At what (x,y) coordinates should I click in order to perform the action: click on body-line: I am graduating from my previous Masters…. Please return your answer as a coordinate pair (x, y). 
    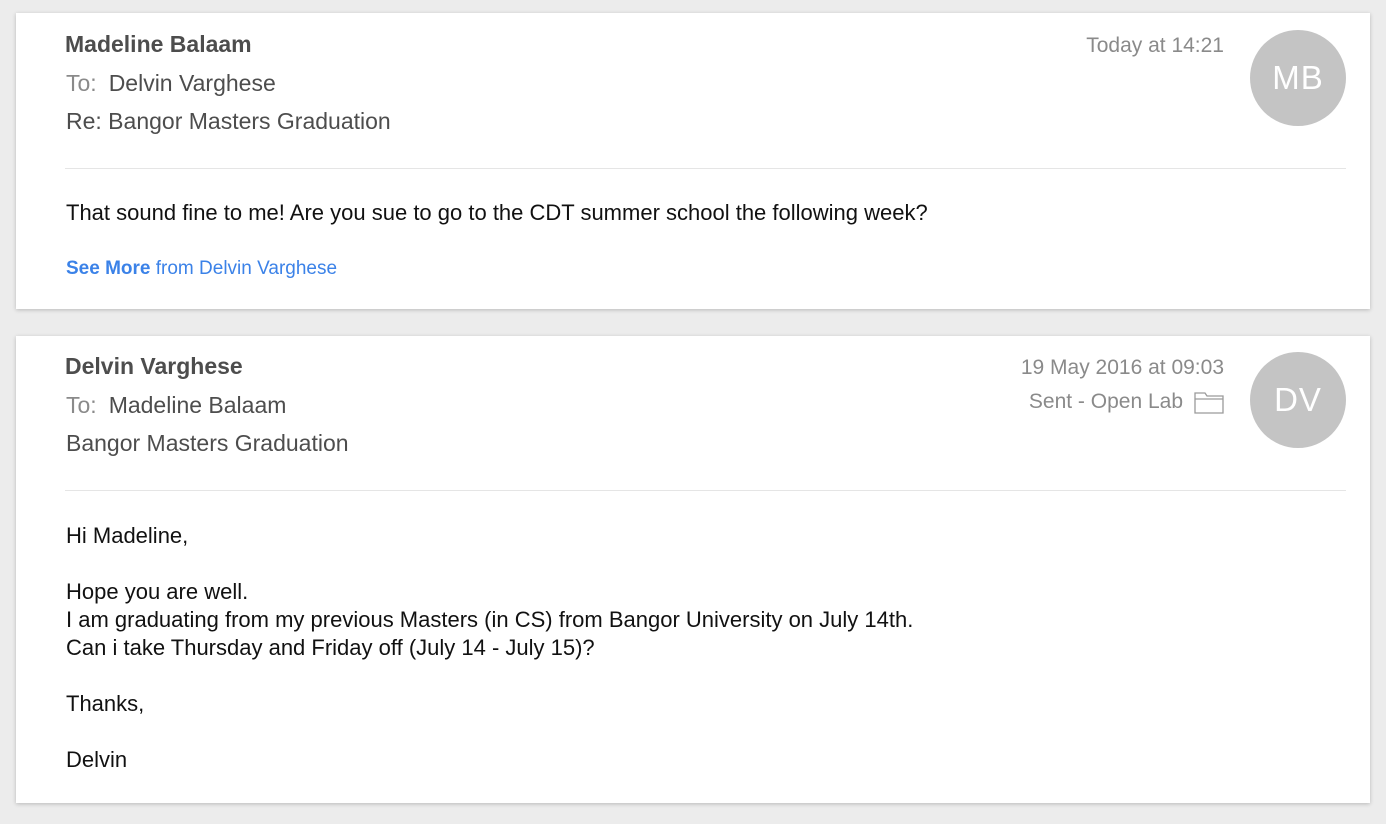
    Looking at the image, I should click on (490, 619).